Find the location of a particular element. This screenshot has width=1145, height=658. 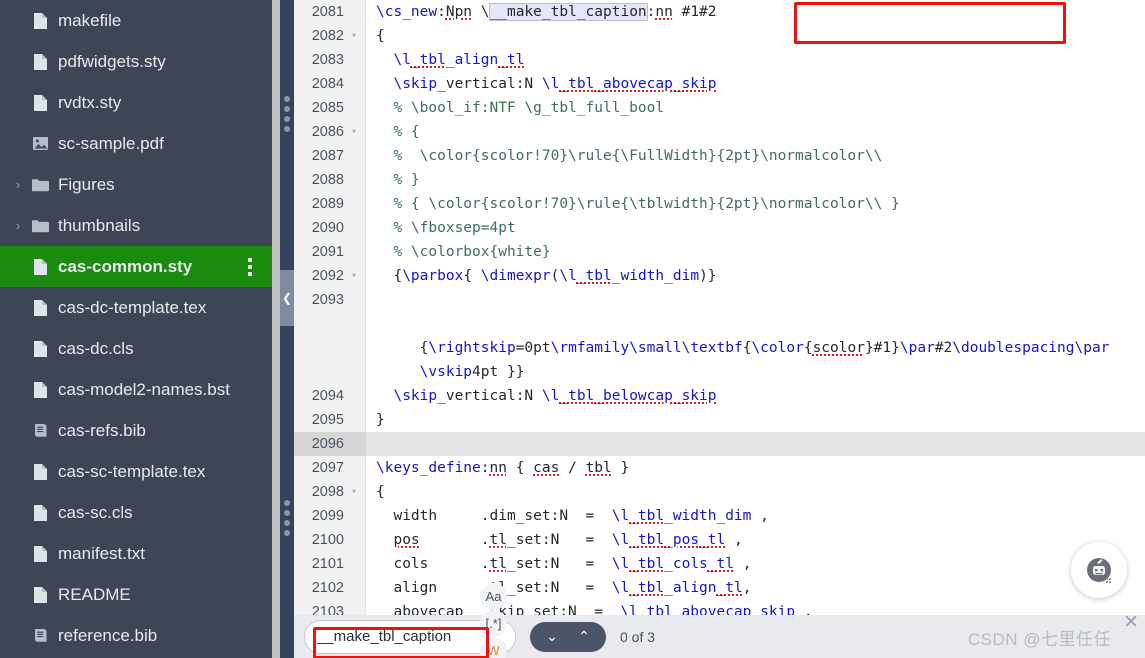

code-line: 2093 is located at coordinates (719, 300).